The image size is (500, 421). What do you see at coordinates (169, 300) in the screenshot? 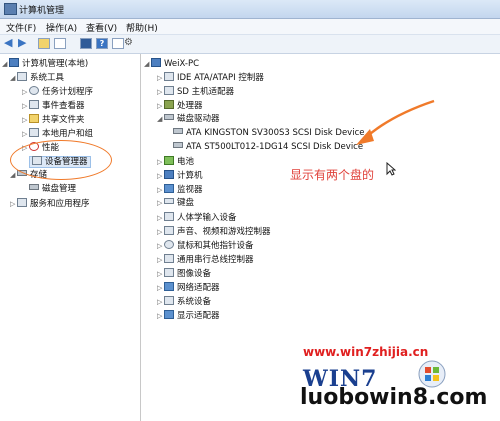
I see `system-device-icon` at bounding box center [169, 300].